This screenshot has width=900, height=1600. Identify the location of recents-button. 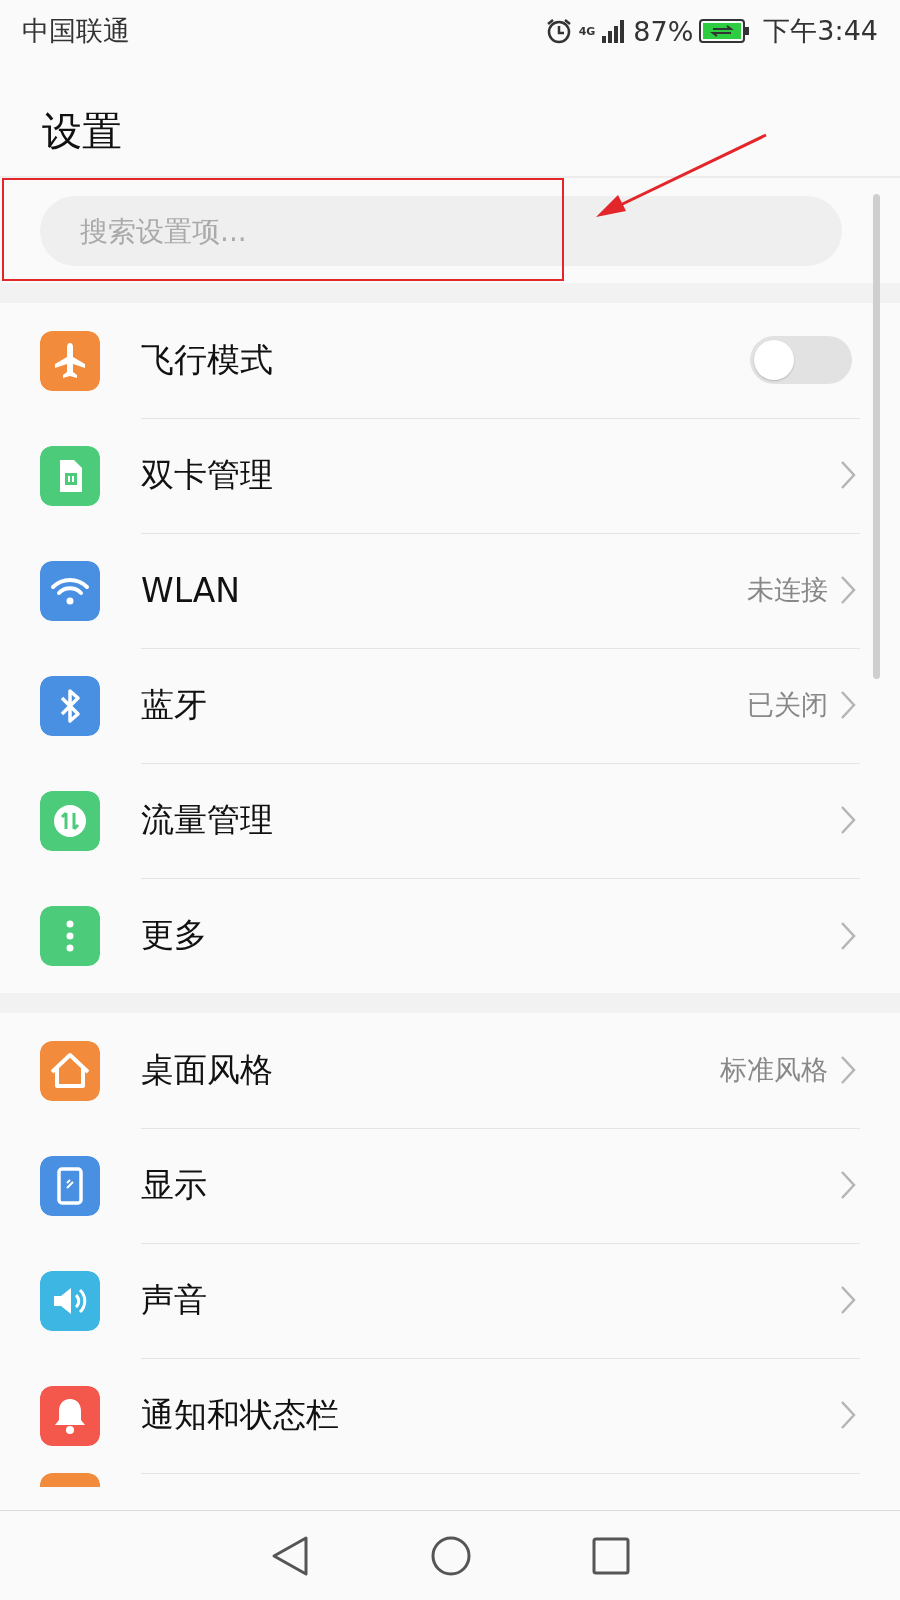
(611, 1556).